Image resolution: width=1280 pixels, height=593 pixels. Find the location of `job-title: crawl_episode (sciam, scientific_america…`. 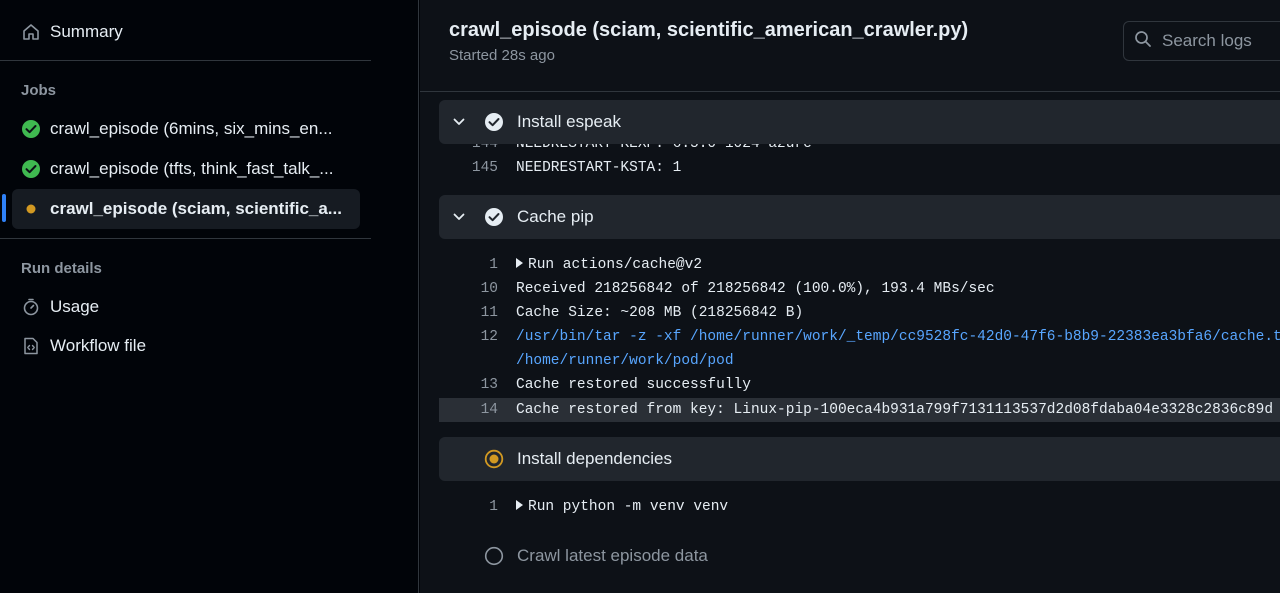

job-title: crawl_episode (sciam, scientific_america… is located at coordinates (709, 30).